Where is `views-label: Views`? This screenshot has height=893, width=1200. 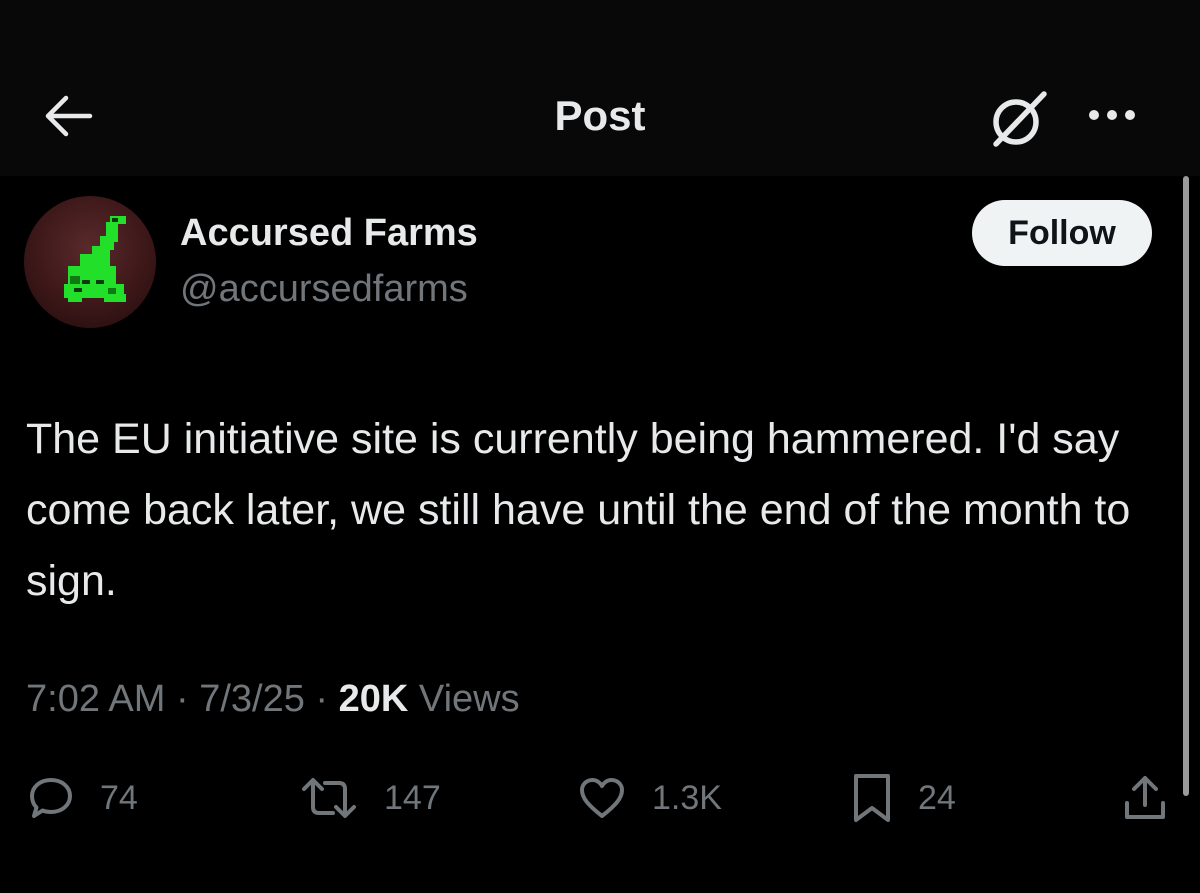
views-label: Views is located at coordinates (469, 699).